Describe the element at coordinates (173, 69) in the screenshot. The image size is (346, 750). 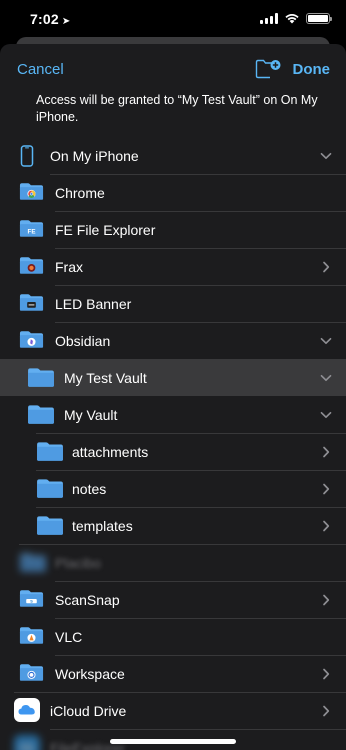
I see `nav-bar: Cancel Done` at that location.